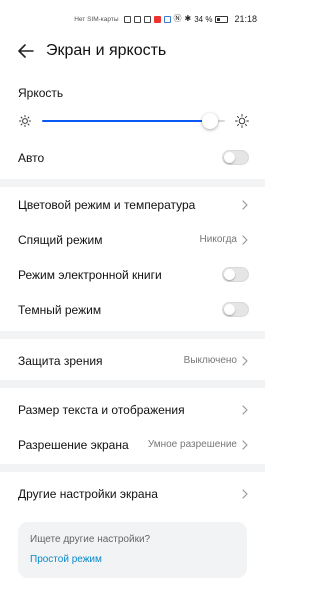  What do you see at coordinates (126, 121) in the screenshot?
I see `slider-fill` at bounding box center [126, 121].